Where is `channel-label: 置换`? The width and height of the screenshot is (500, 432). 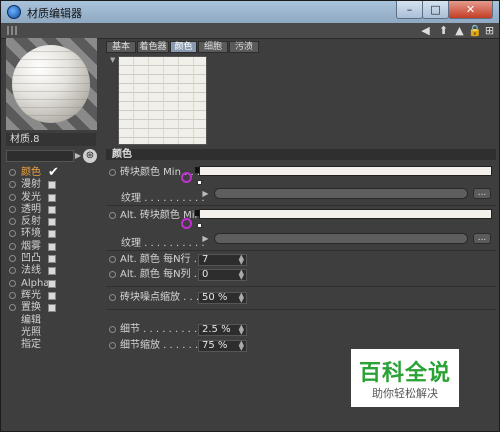 channel-label: 置换 is located at coordinates (31, 308).